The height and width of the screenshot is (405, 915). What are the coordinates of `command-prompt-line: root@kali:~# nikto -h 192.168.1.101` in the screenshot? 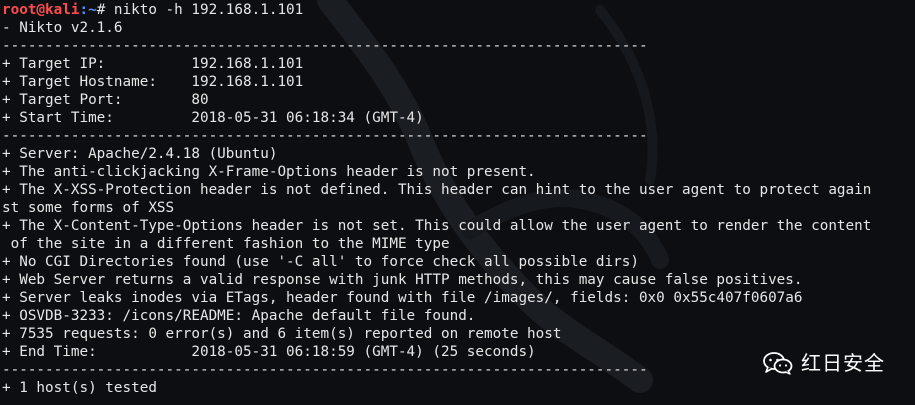 It's located at (457, 10).